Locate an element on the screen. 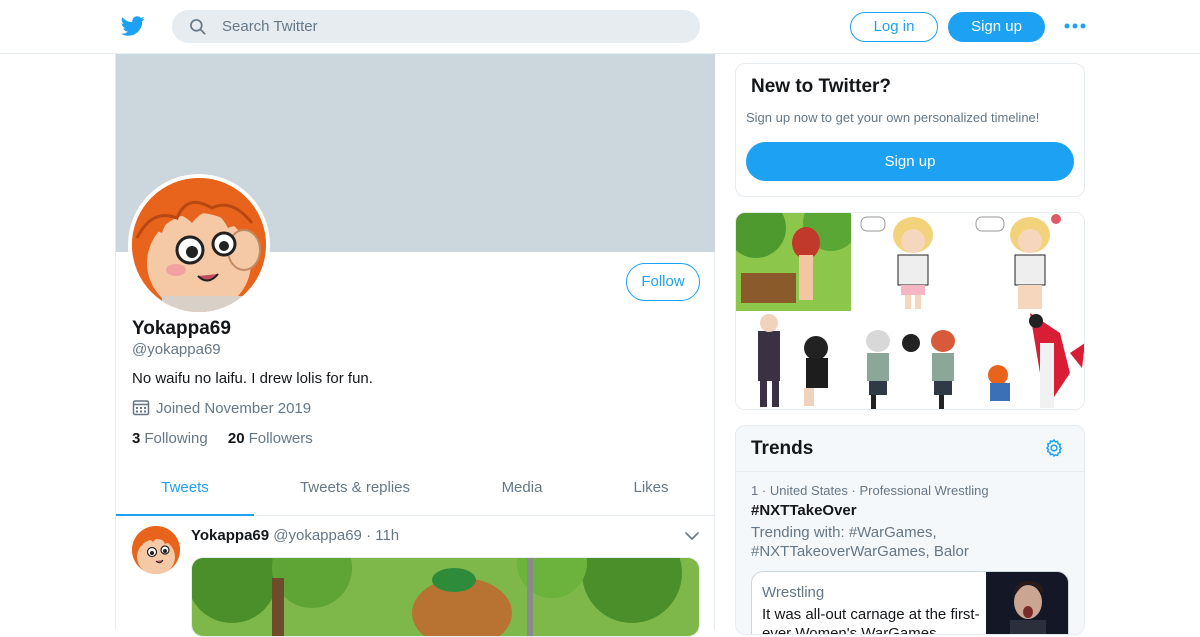 The width and height of the screenshot is (1200, 637). media-grid-card is located at coordinates (910, 311).